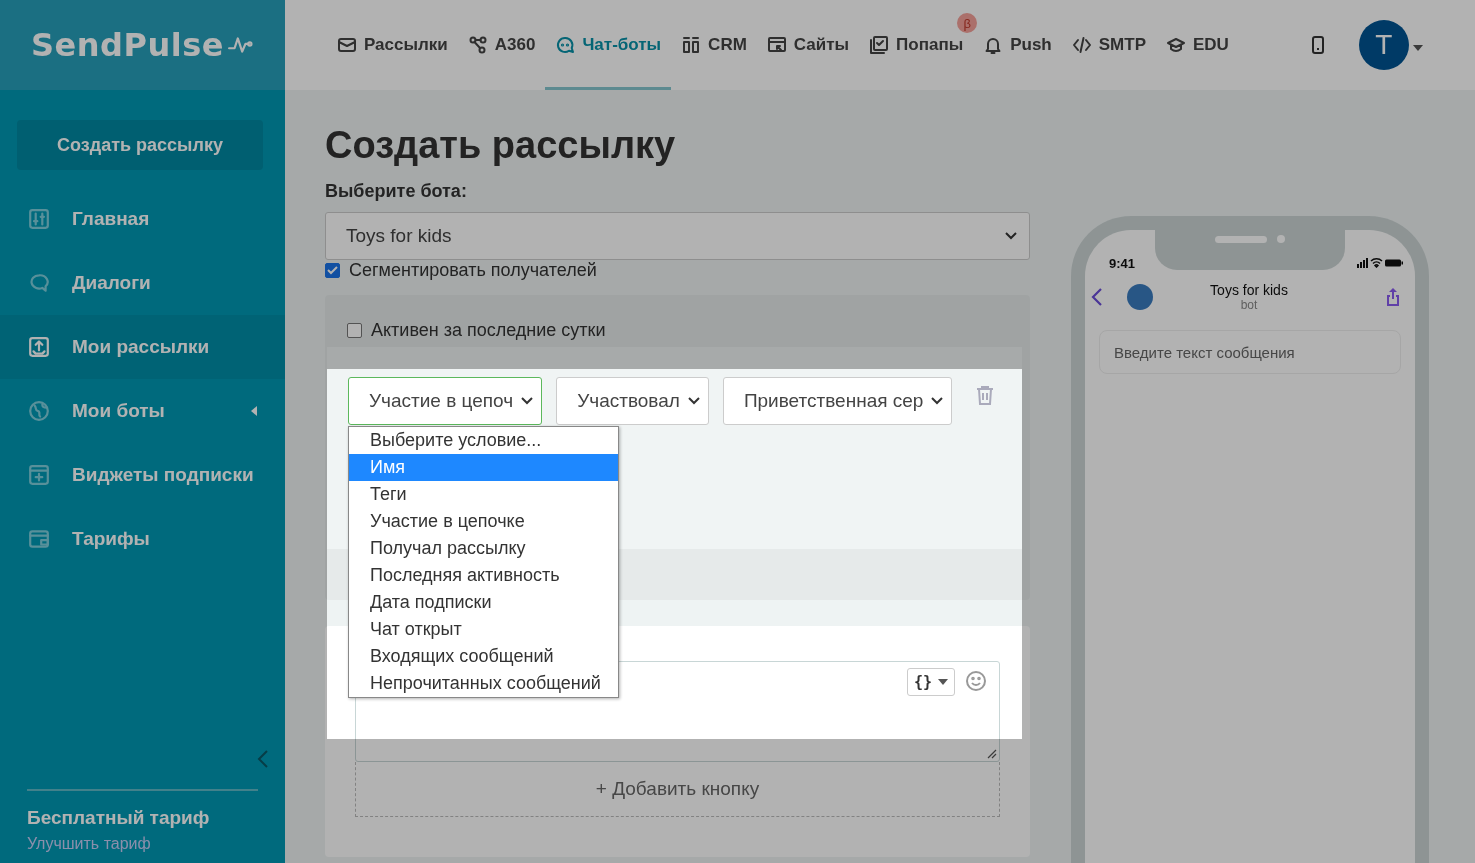 The image size is (1475, 863). I want to click on speaker-grille, so click(1241, 239).